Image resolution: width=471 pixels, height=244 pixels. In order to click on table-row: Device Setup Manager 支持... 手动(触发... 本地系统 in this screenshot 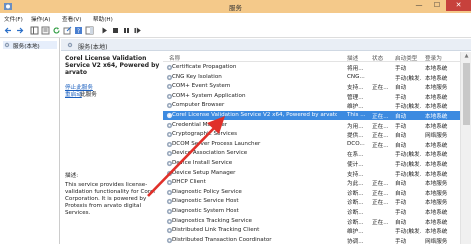, I will do `click(311, 173)`.